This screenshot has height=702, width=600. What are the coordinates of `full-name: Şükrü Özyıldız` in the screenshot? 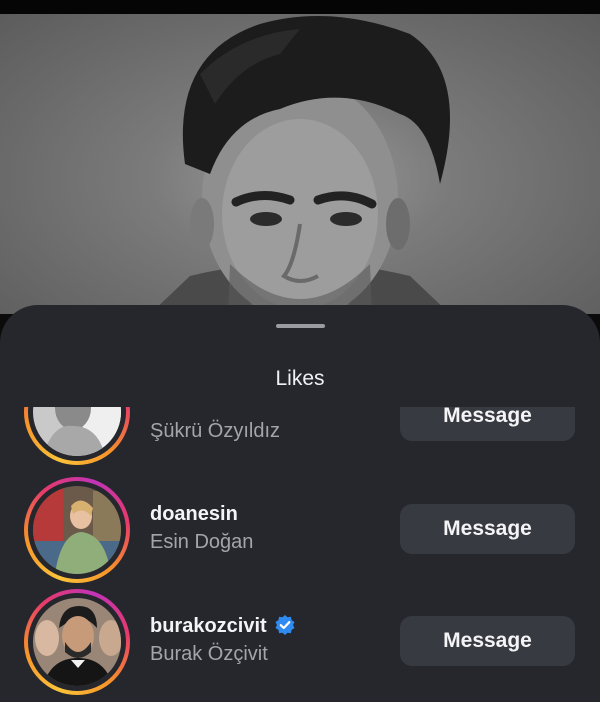 It's located at (215, 431).